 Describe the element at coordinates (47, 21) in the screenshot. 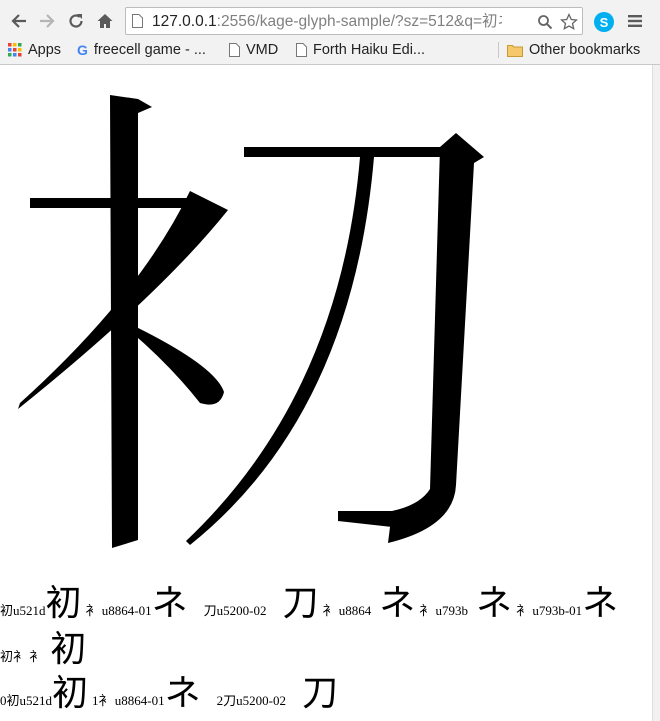

I see `forward-arrow-icon` at that location.